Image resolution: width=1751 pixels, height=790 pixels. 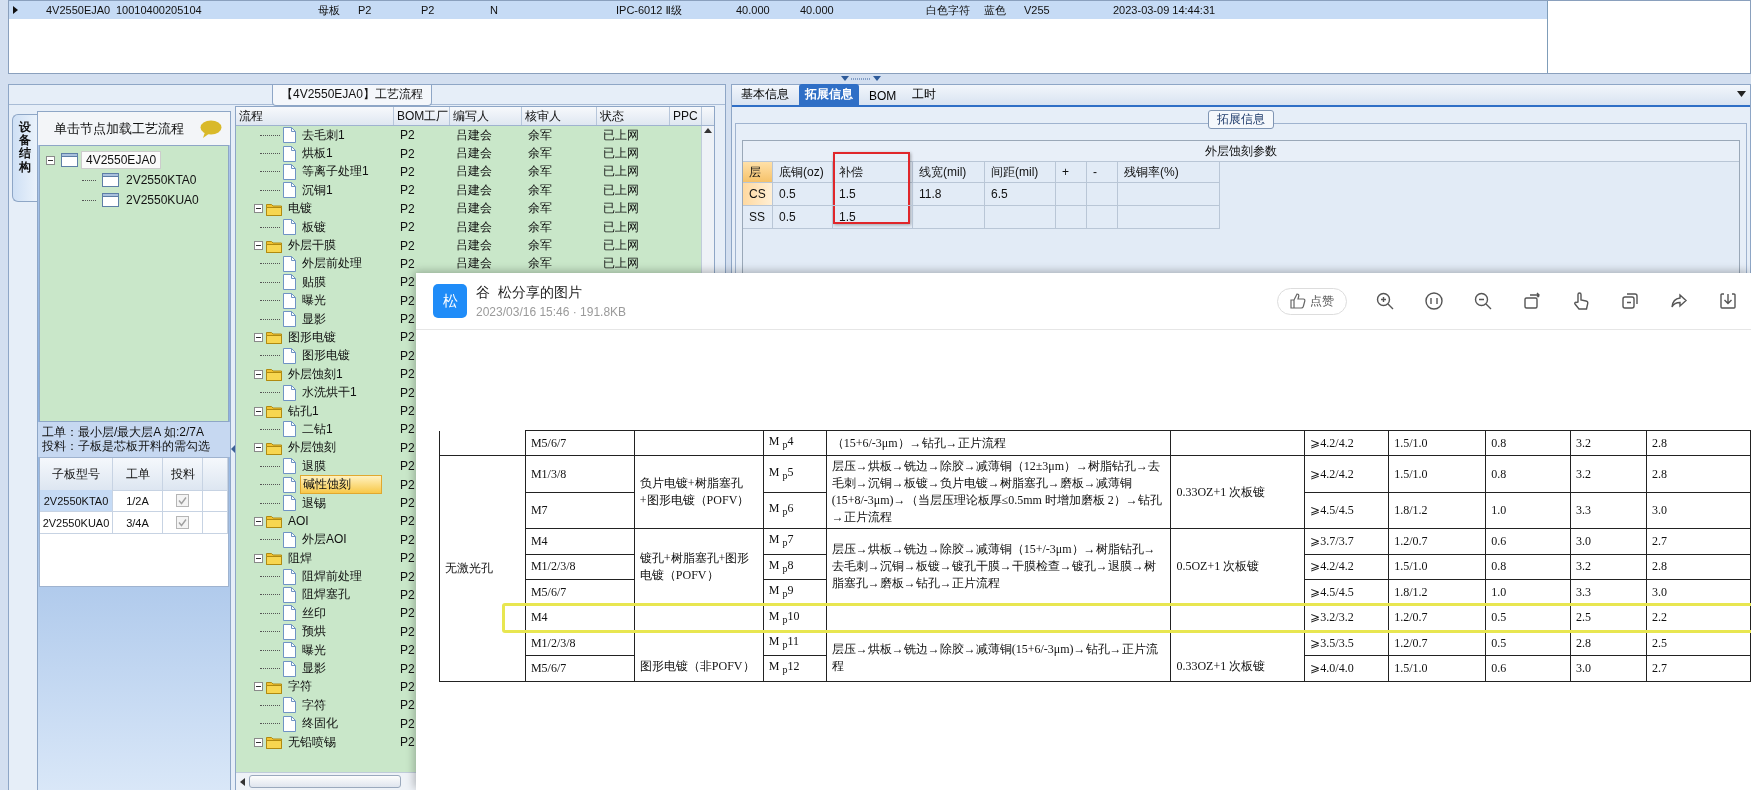 I want to click on column-header: 编写人, so click(x=486, y=116).